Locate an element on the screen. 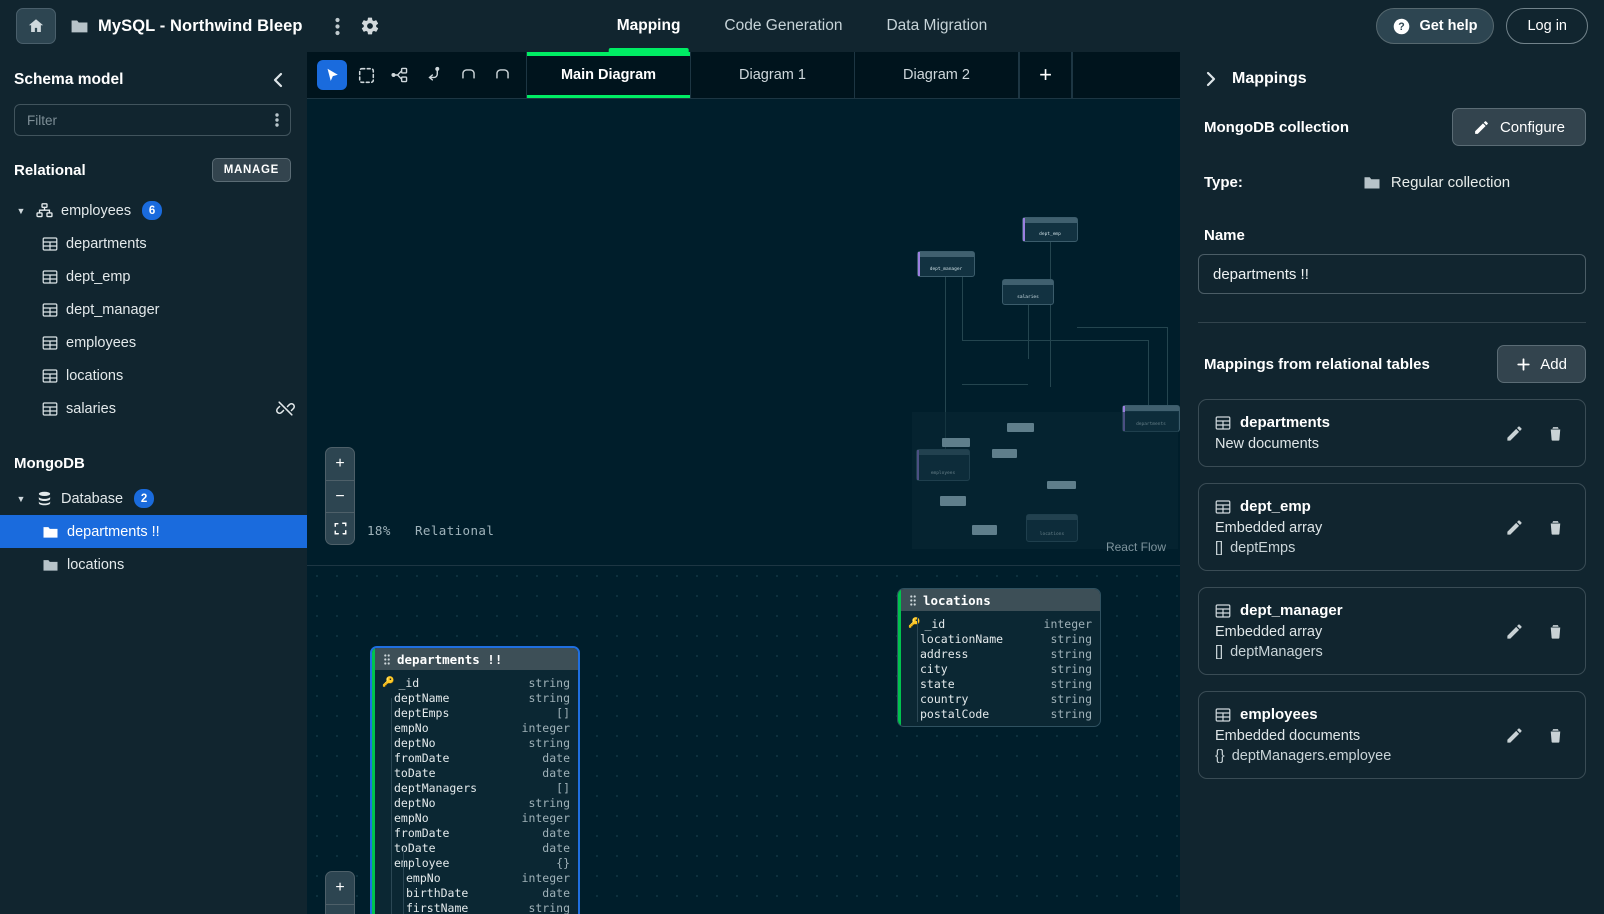 The image size is (1604, 914). fit-view-icon is located at coordinates (340, 528).